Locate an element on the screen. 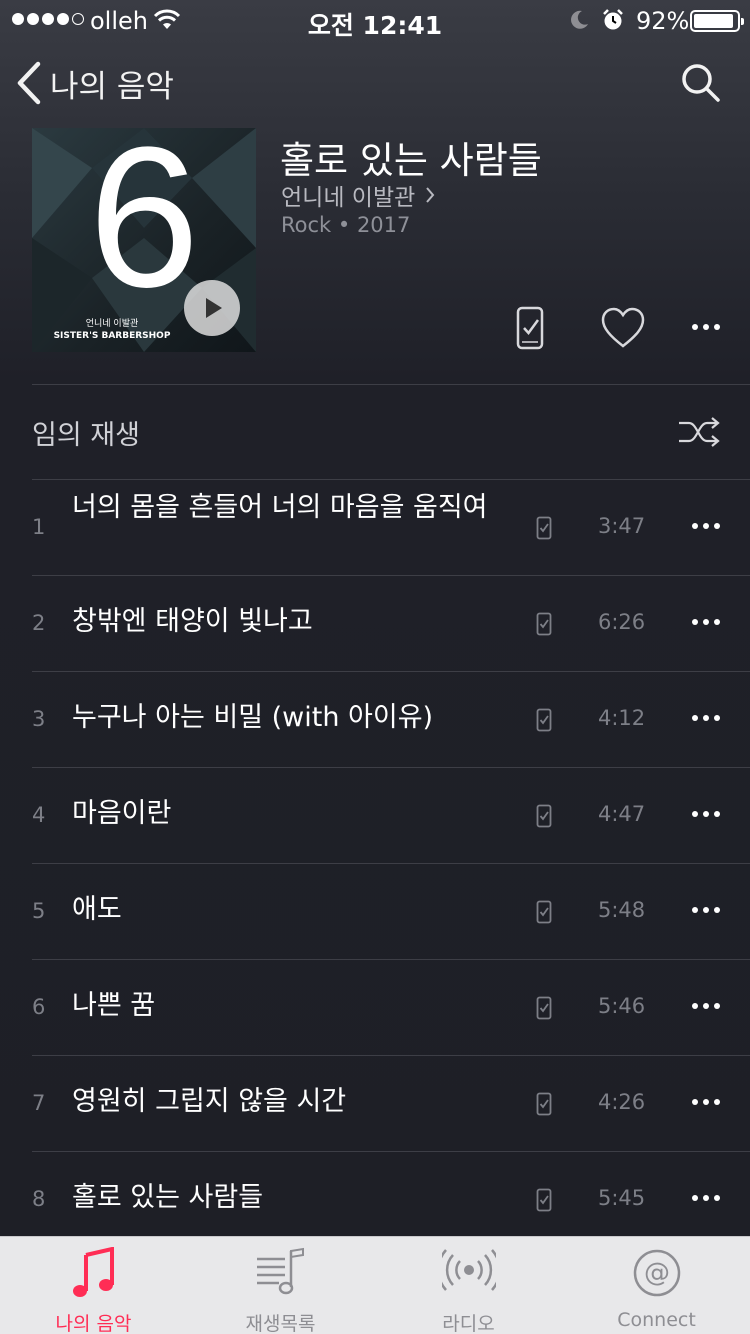 The image size is (750, 1334). tab-connect: @ Connect is located at coordinates (656, 1285).